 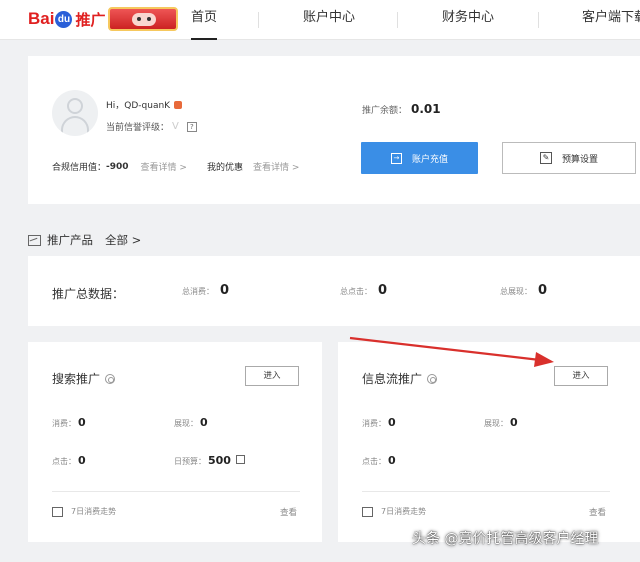 What do you see at coordinates (581, 376) in the screenshot?
I see `feed-promotion-enter-button: 进入` at bounding box center [581, 376].